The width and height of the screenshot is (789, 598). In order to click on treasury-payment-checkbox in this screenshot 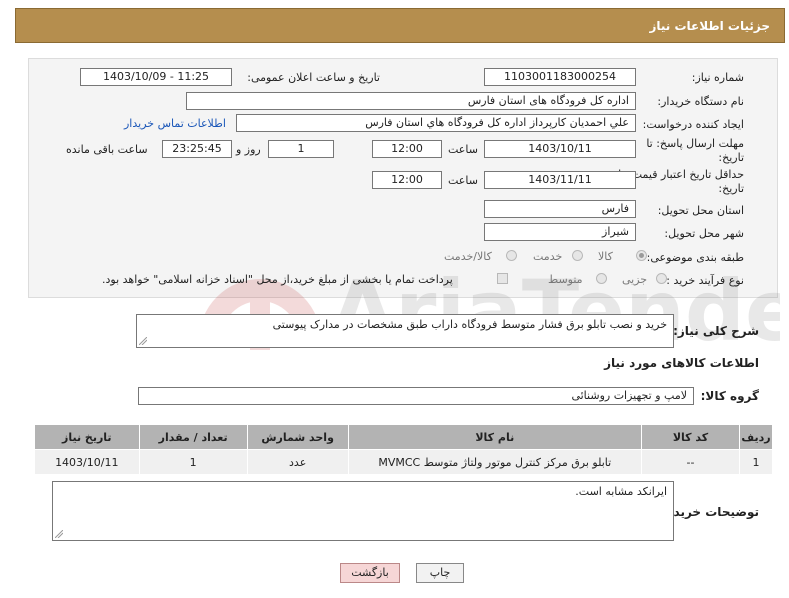, I will do `click(502, 278)`.